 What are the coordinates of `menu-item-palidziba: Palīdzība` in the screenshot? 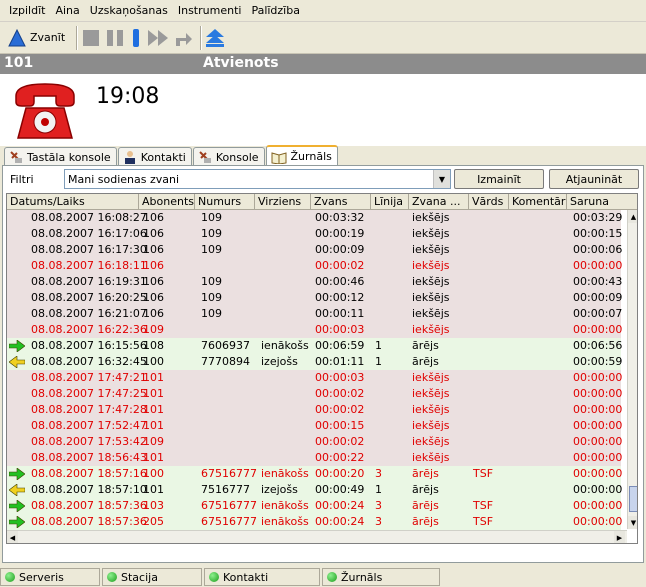 It's located at (275, 11).